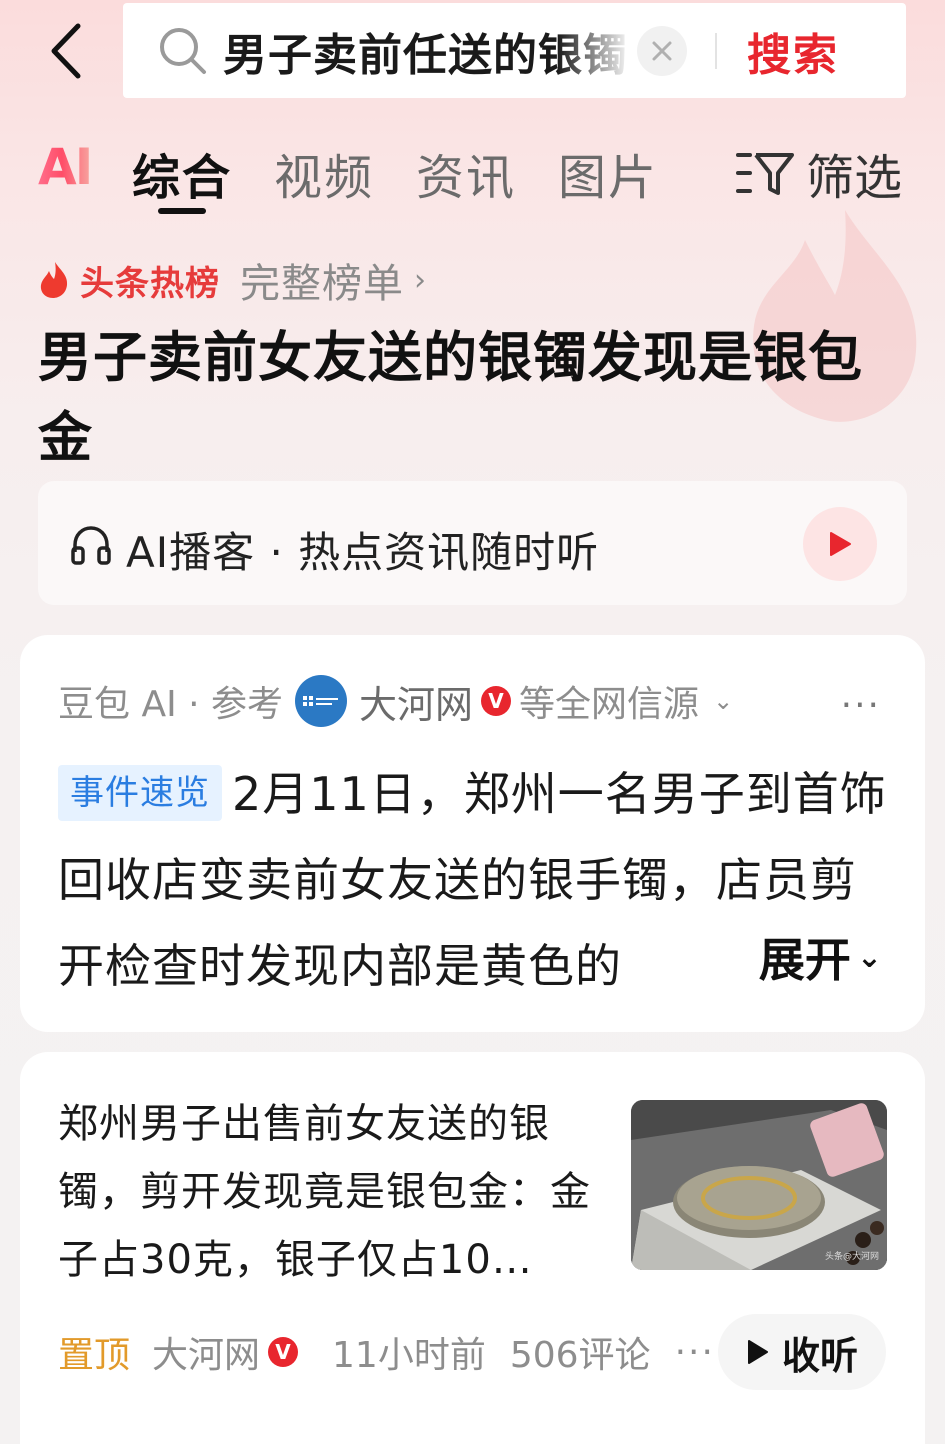  I want to click on source-name: 大河网, so click(416, 704).